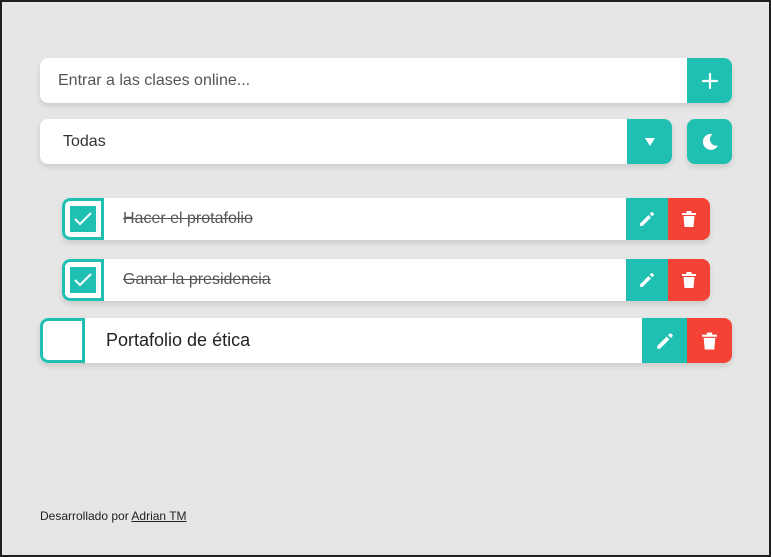 This screenshot has height=557, width=771. I want to click on todo-text: Hacer el protafolio, so click(188, 218).